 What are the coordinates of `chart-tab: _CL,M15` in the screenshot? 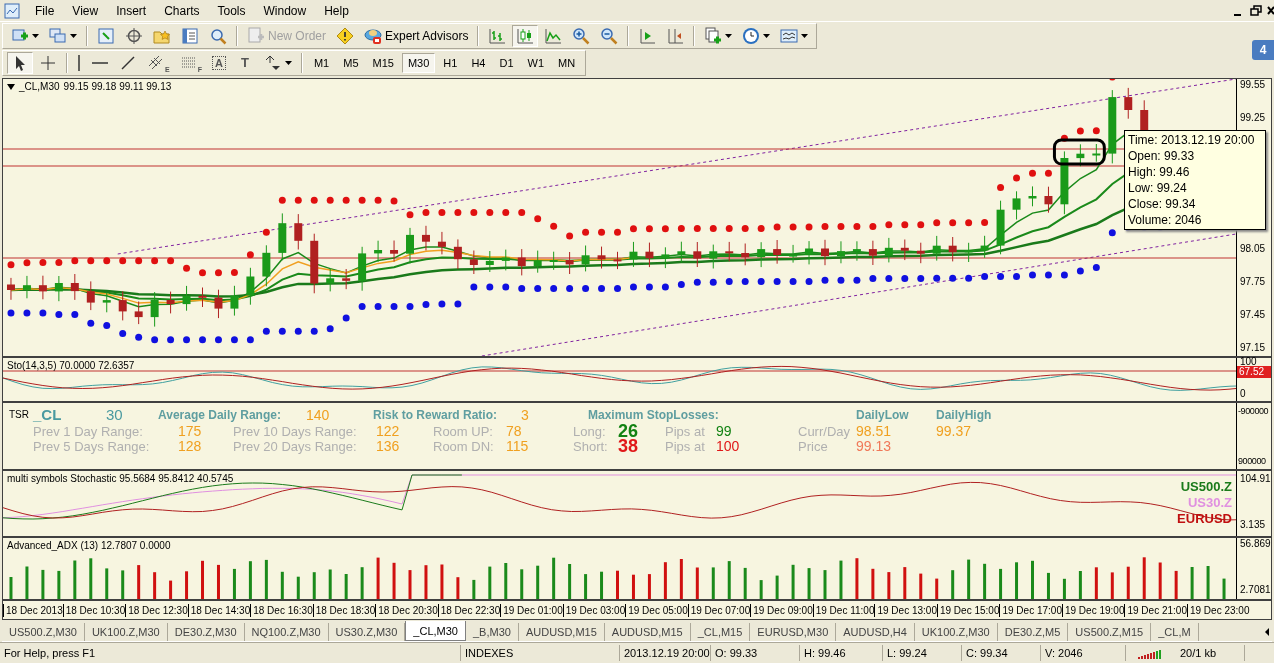 It's located at (720, 632).